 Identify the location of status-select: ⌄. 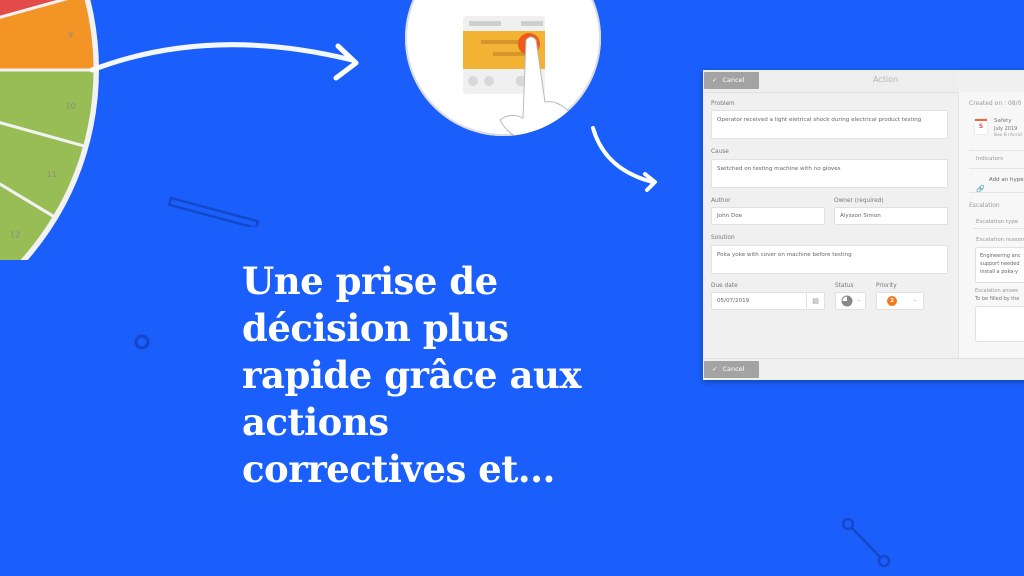
(850, 301).